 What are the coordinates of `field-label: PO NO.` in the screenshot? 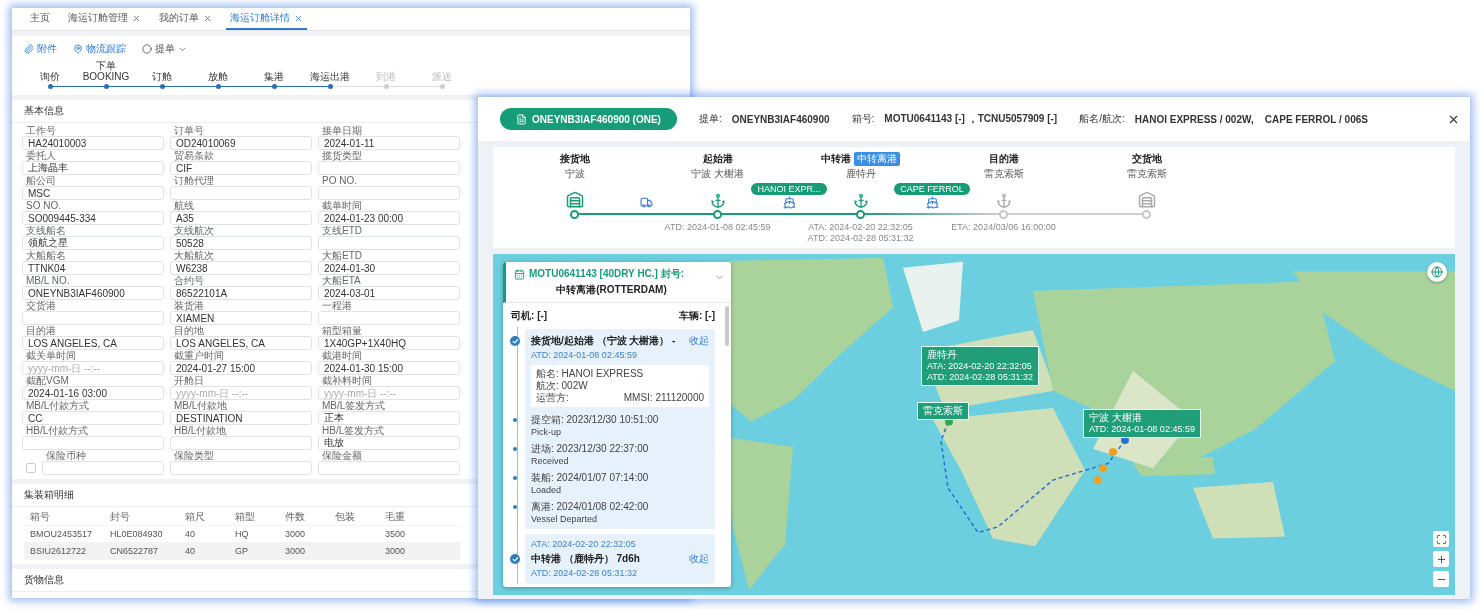 It's located at (339, 180).